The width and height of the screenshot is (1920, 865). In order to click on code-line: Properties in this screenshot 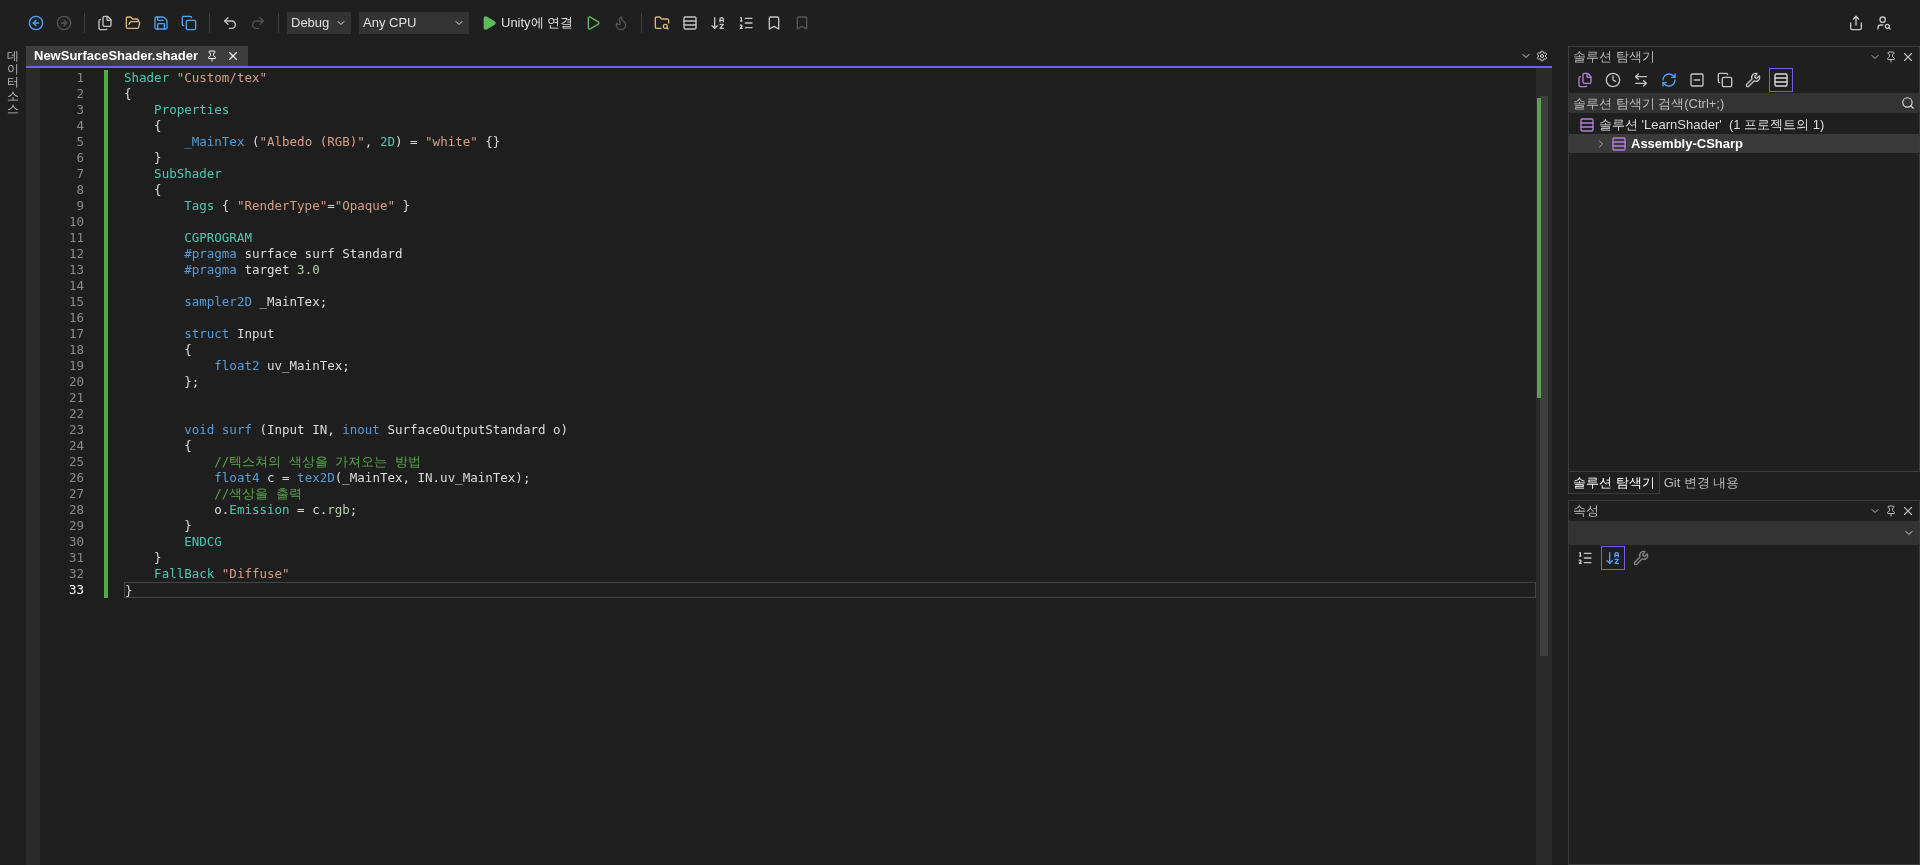, I will do `click(191, 110)`.